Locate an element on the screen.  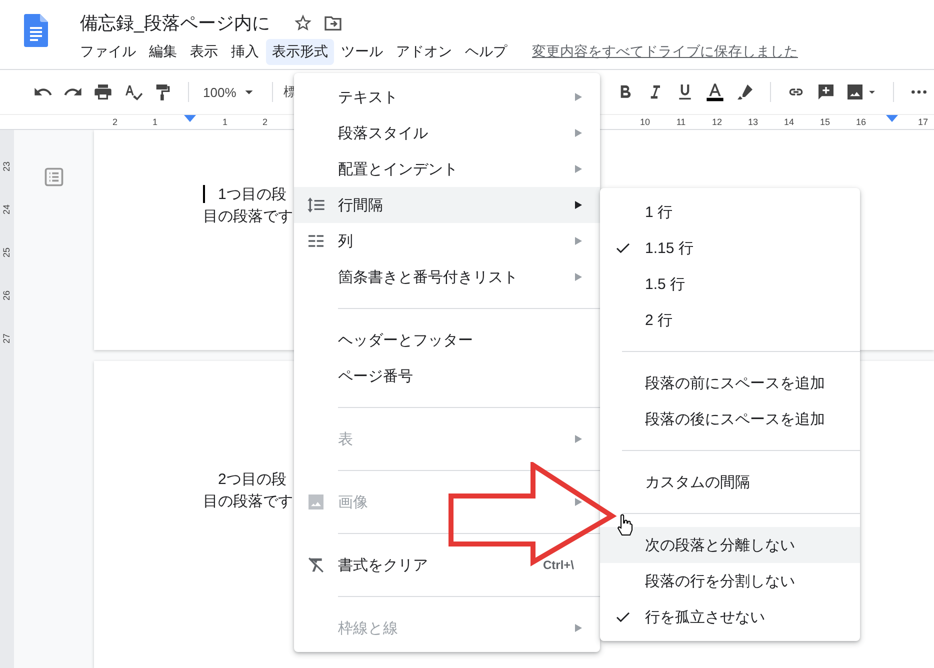
ruler-number: 25 is located at coordinates (6, 253).